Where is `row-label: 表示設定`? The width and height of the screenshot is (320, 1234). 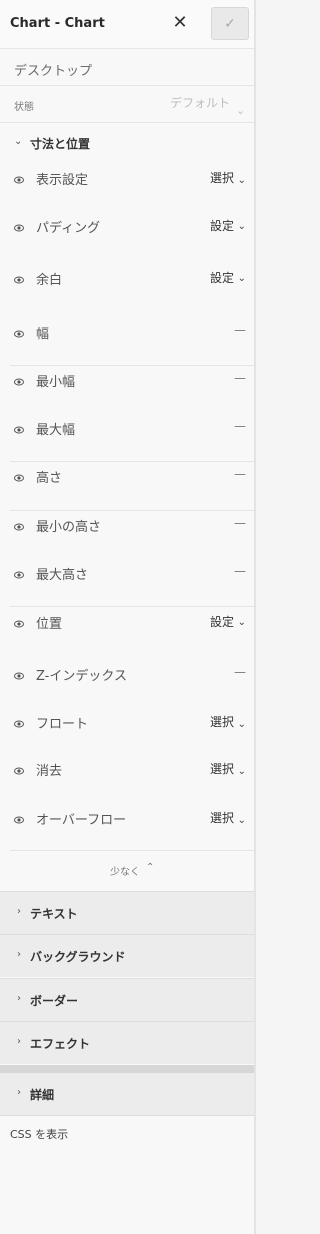
row-label: 表示設定 is located at coordinates (62, 180).